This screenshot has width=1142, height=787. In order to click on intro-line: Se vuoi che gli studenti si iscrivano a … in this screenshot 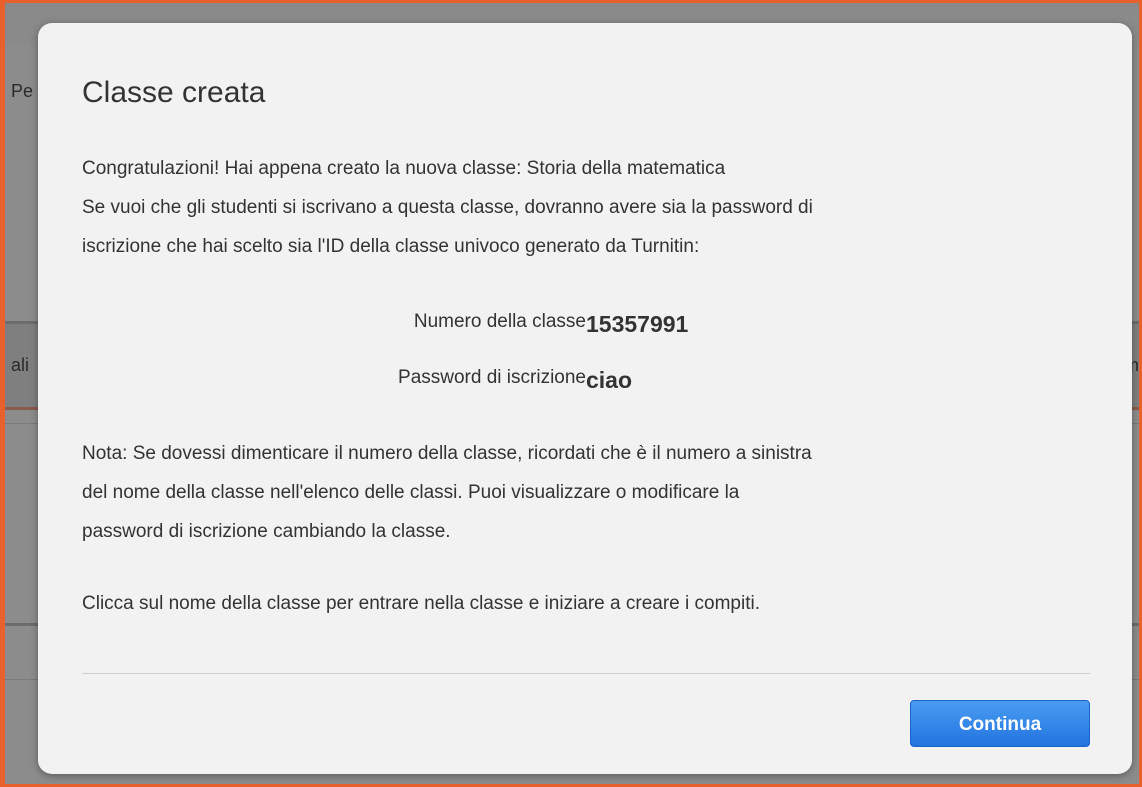, I will do `click(447, 207)`.